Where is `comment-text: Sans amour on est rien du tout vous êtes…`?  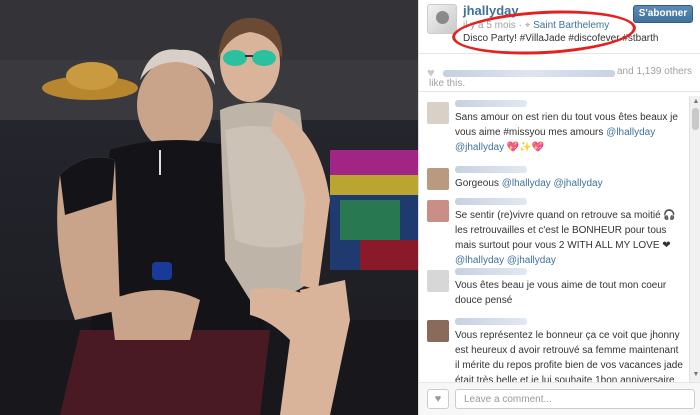 comment-text: Sans amour on est rien du tout vous êtes… is located at coordinates (566, 132).